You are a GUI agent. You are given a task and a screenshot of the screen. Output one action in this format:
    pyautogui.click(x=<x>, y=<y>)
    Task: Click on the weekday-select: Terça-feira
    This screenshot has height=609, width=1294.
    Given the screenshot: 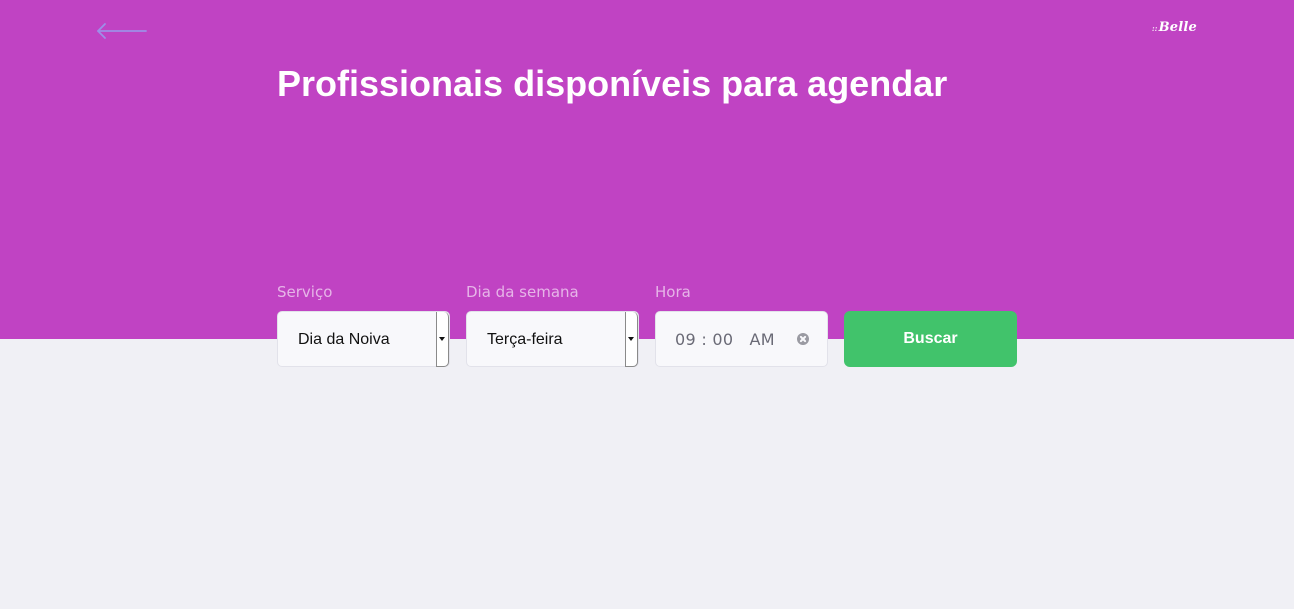 What is the action you would take?
    pyautogui.click(x=552, y=339)
    